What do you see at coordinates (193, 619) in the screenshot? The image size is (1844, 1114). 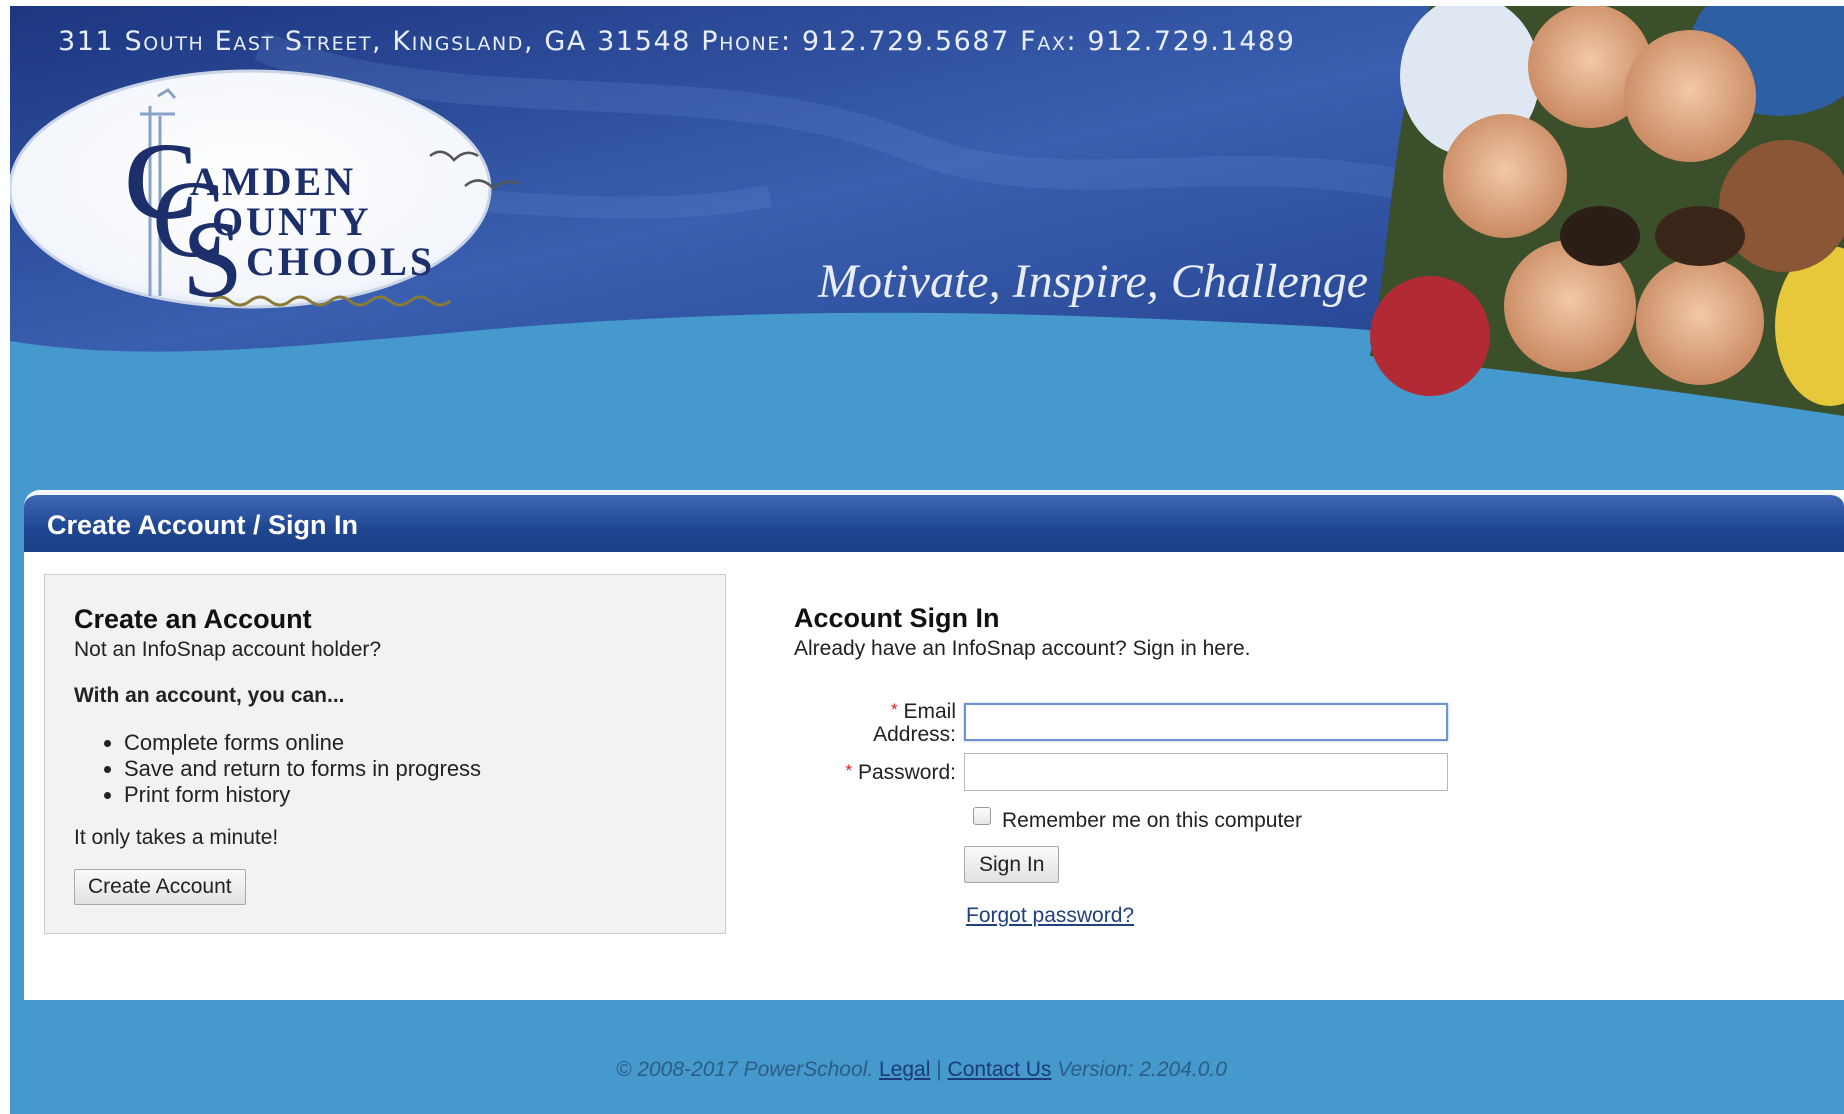 I see `create-account-heading: Create an Account` at bounding box center [193, 619].